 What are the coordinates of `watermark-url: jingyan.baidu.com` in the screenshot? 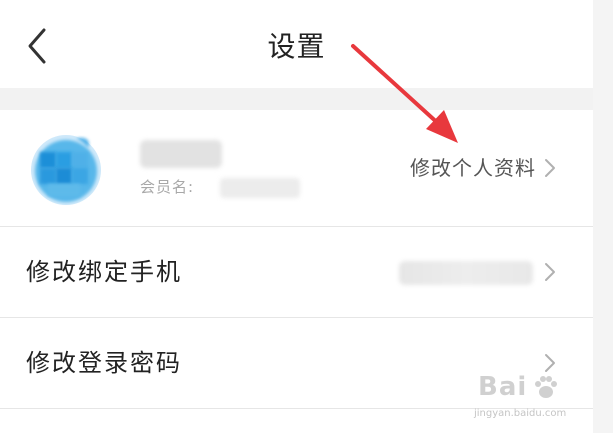 It's located at (520, 413).